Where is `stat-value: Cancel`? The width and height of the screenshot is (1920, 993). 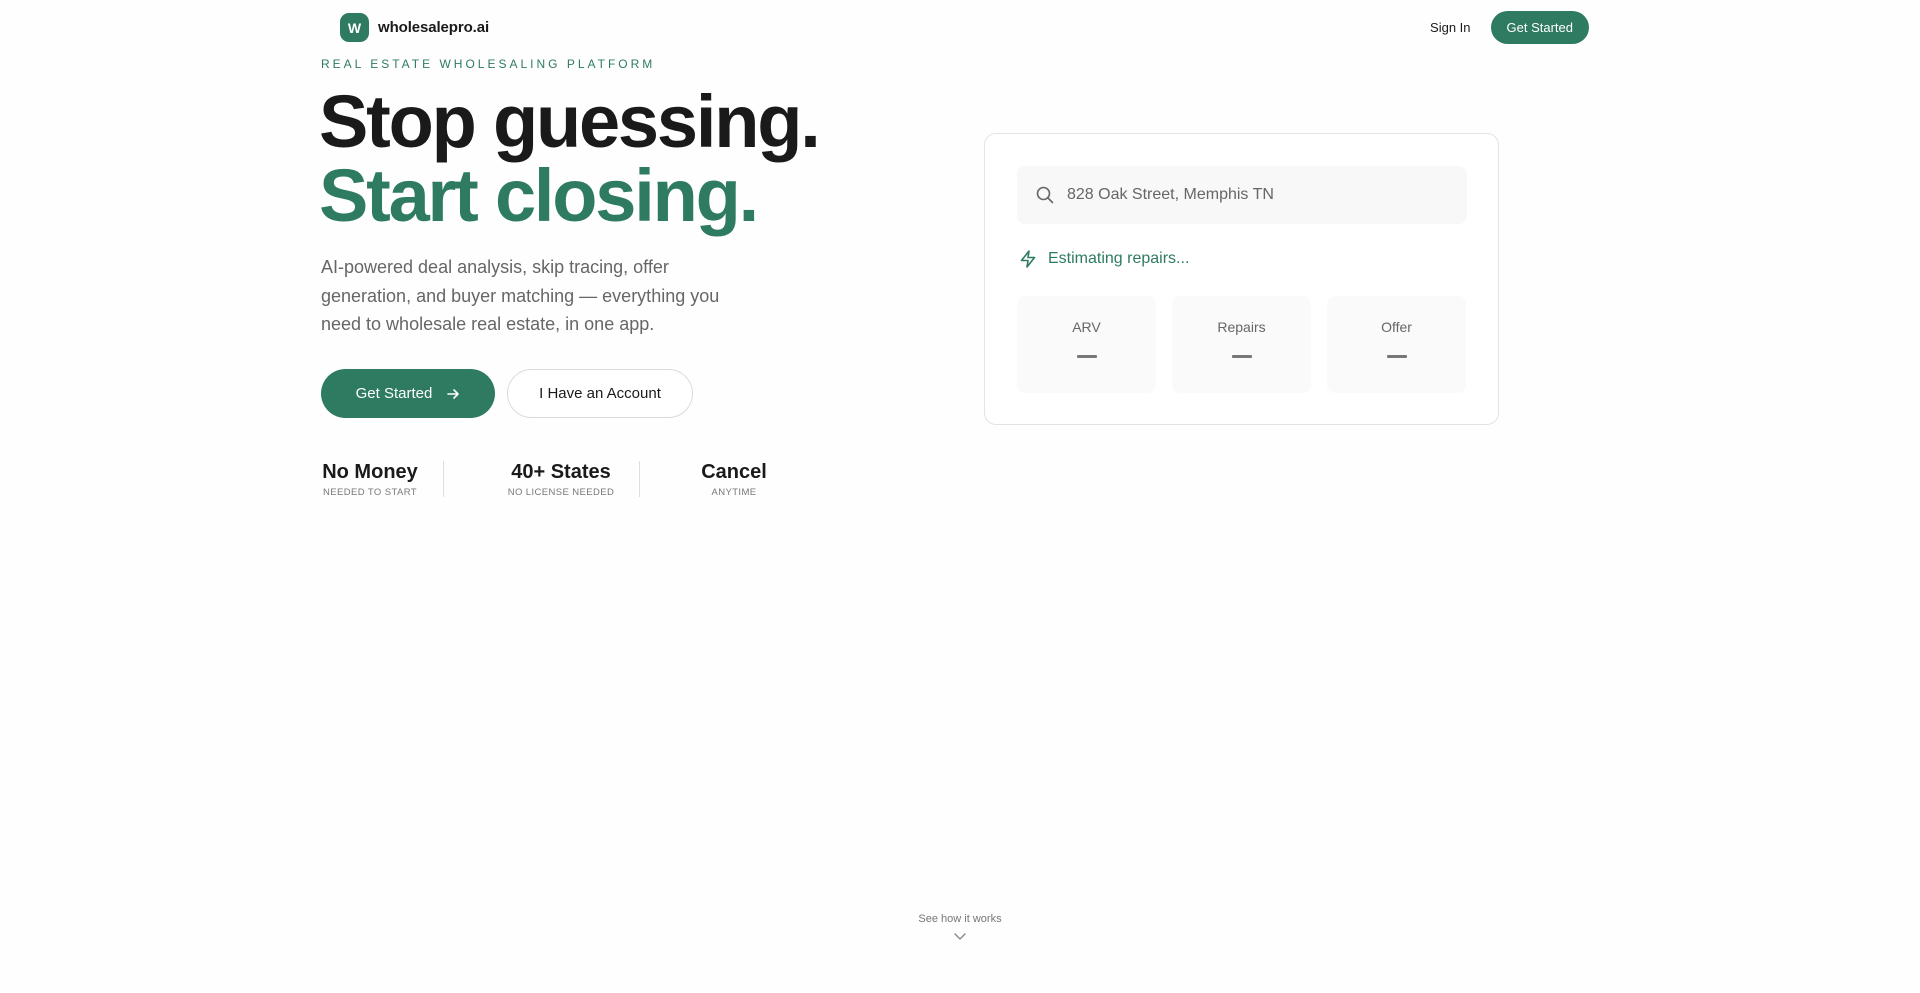 stat-value: Cancel is located at coordinates (734, 472).